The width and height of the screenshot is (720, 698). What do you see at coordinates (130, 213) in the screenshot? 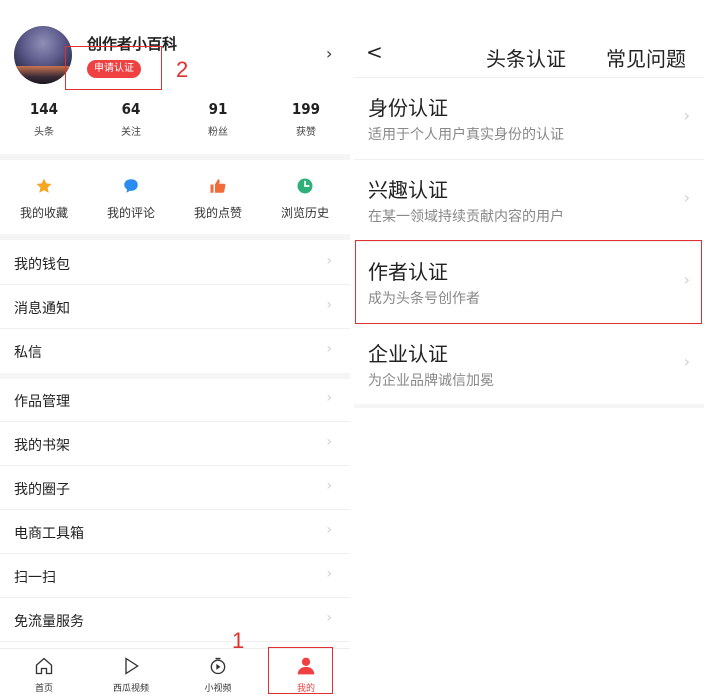
I see `quick-label: 我的评论` at bounding box center [130, 213].